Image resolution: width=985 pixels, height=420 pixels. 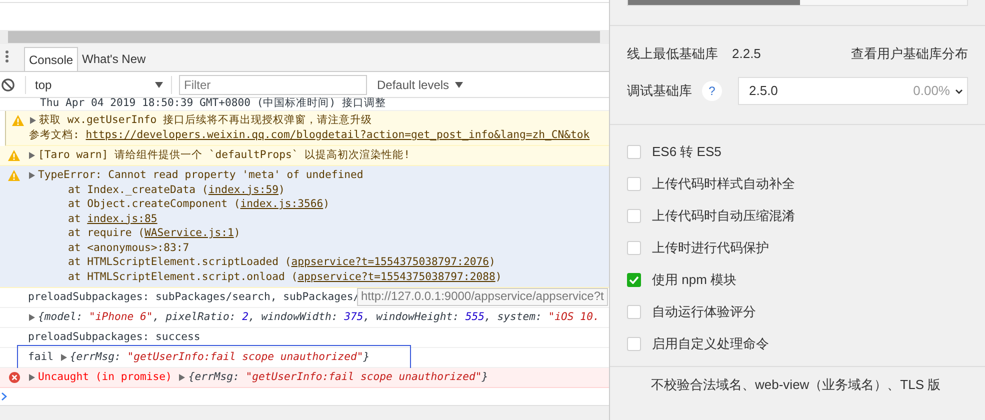 What do you see at coordinates (710, 344) in the screenshot?
I see `option-label: 启用自定义处理命令` at bounding box center [710, 344].